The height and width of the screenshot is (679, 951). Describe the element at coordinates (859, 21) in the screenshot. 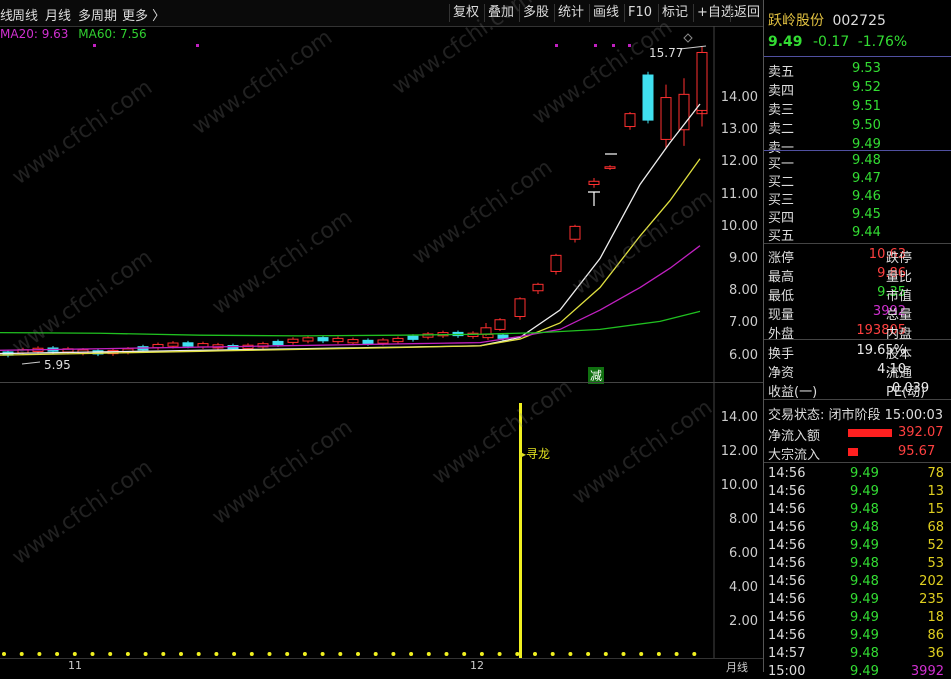

I see `stock-code: 002725` at that location.